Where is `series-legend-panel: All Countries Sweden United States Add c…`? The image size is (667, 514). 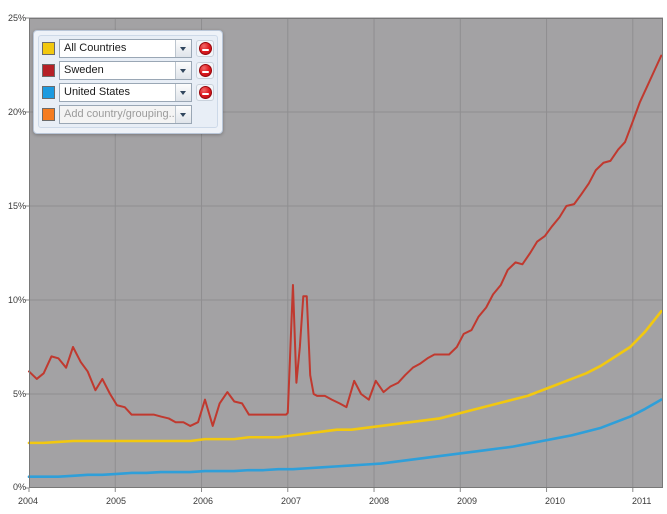 series-legend-panel: All Countries Sweden United States Add c… is located at coordinates (128, 82).